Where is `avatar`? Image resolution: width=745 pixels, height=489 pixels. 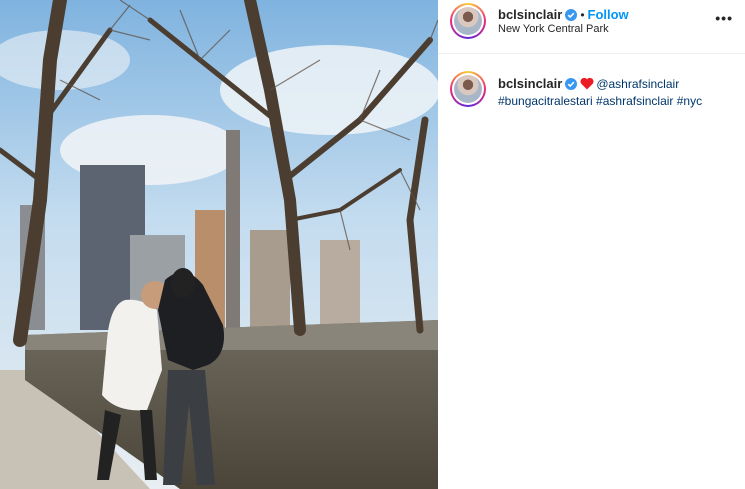
avatar is located at coordinates (468, 21).